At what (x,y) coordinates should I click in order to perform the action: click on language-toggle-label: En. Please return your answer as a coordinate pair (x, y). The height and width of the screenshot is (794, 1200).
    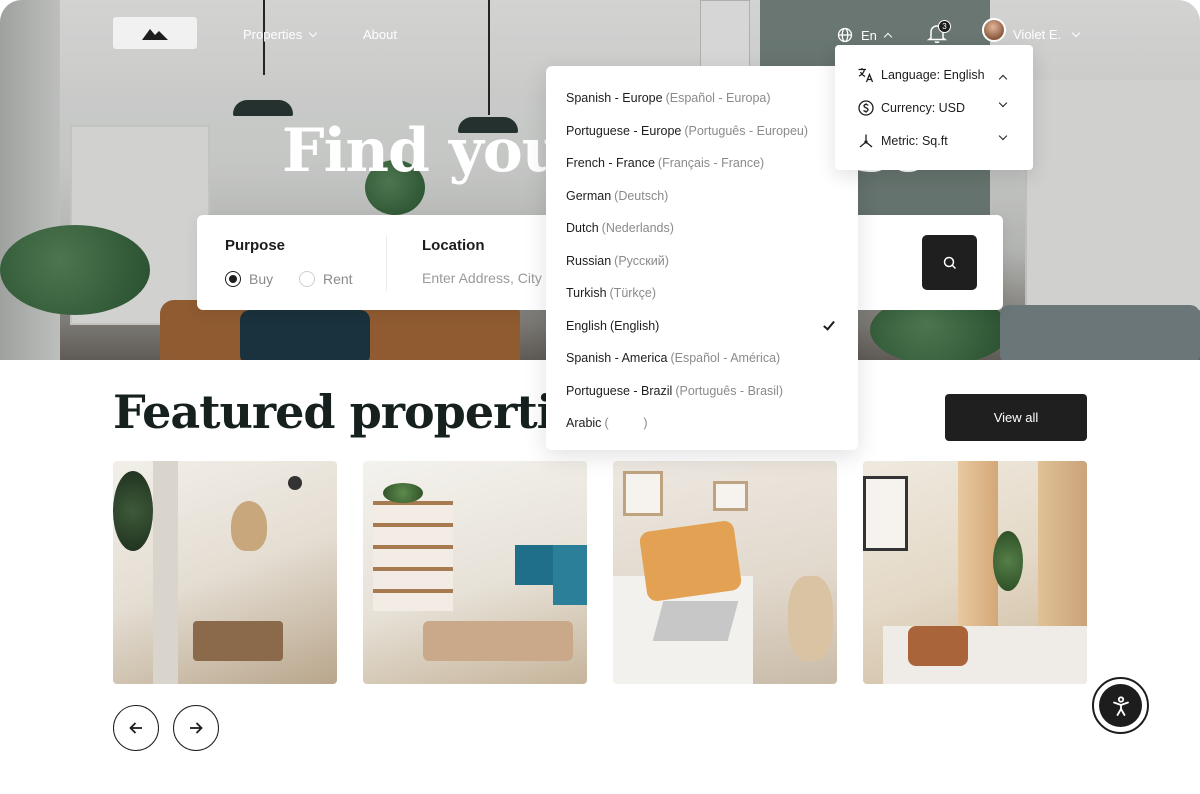
    Looking at the image, I should click on (869, 35).